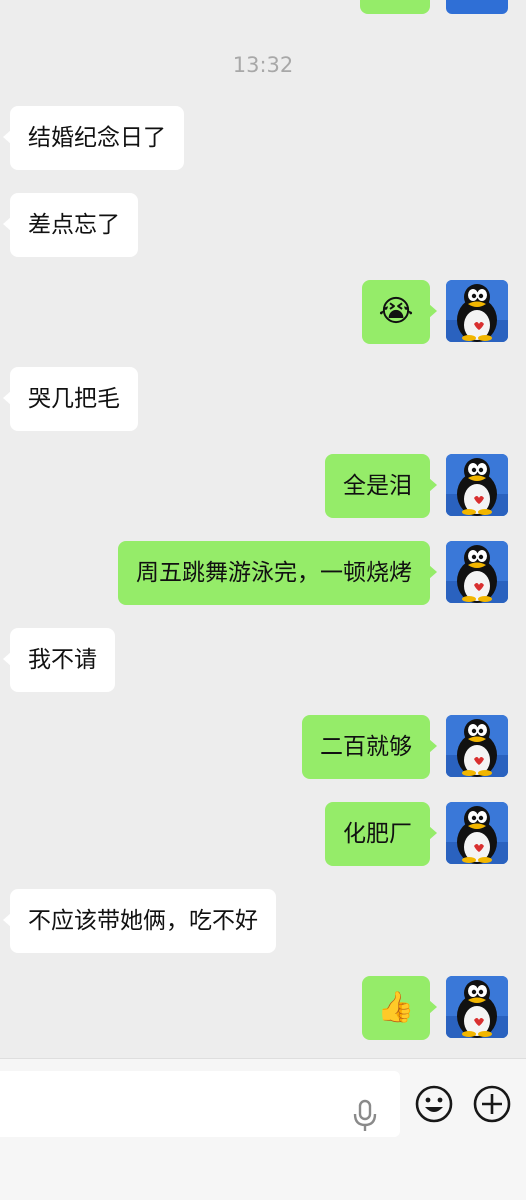 The width and height of the screenshot is (526, 1200). Describe the element at coordinates (263, 486) in the screenshot. I see `message-row: 全是泪` at that location.